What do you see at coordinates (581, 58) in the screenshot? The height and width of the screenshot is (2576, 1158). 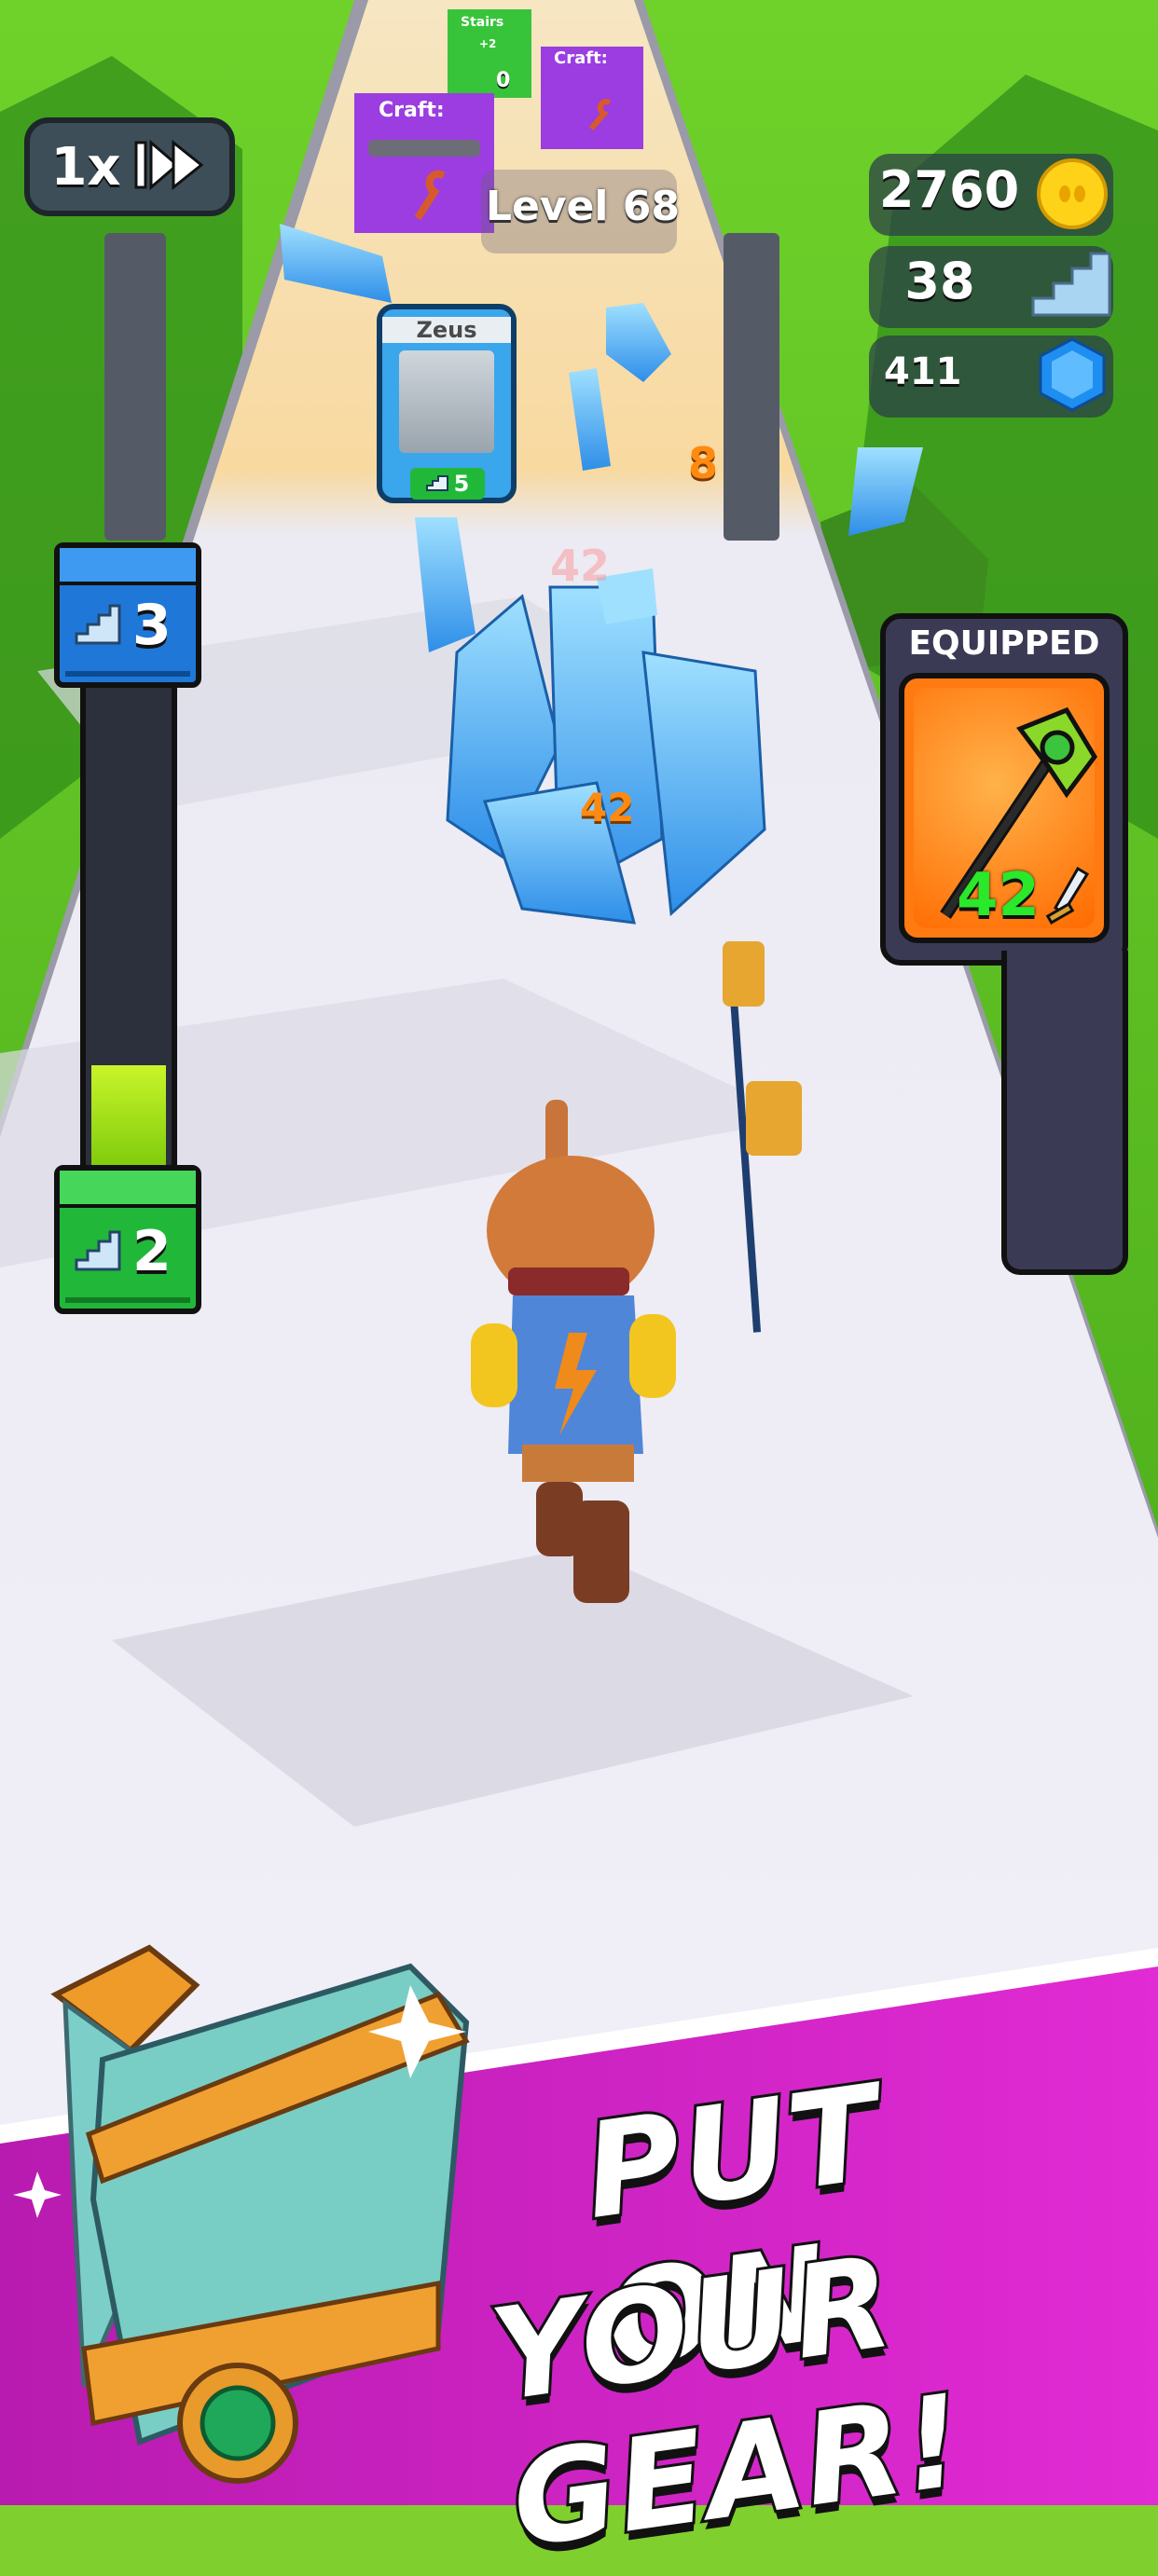 I see `craft-gate-right-label: Craft:` at bounding box center [581, 58].